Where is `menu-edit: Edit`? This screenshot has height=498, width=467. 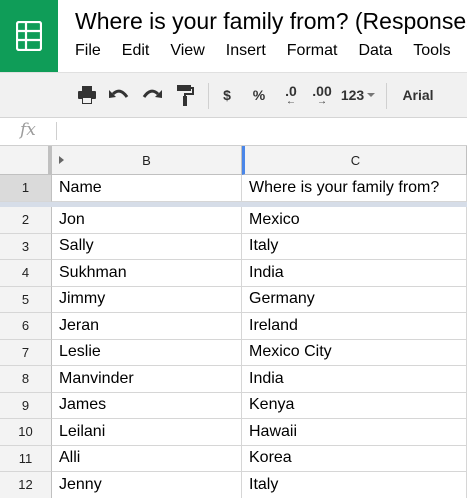
menu-edit: Edit is located at coordinates (136, 51).